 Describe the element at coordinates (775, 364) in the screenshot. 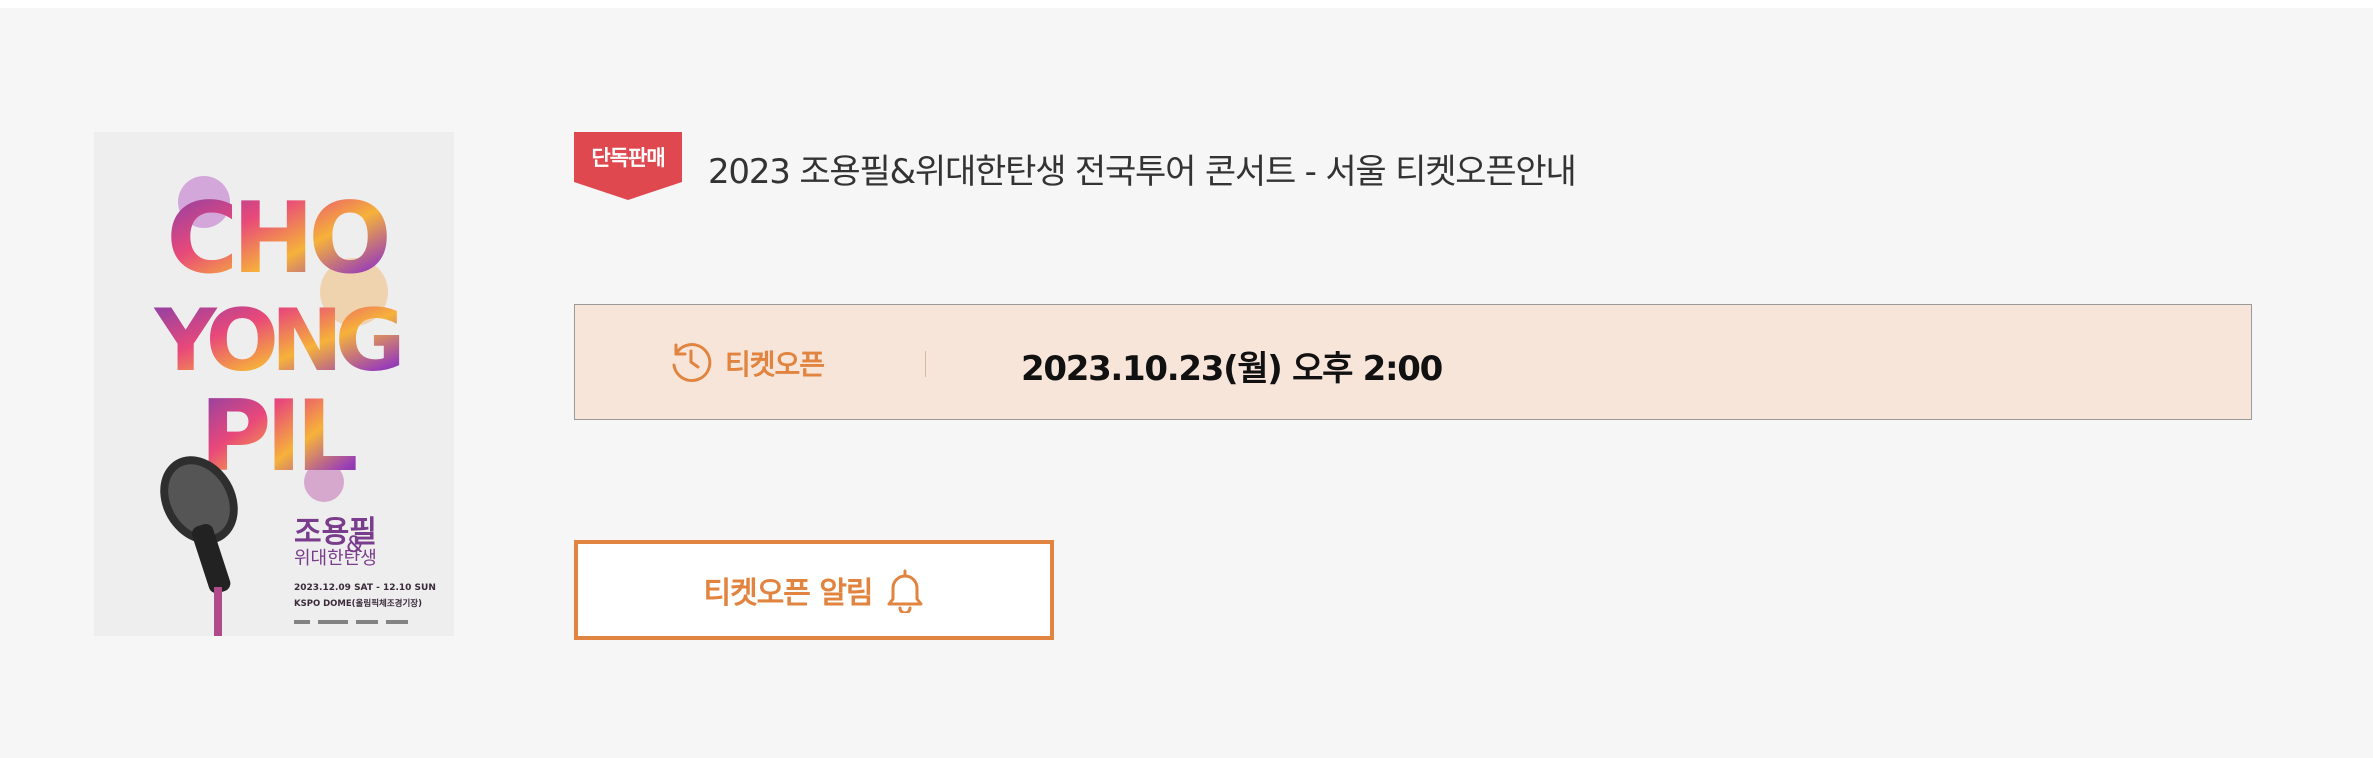

I see `ticket-open-label: 티켓오픈` at that location.